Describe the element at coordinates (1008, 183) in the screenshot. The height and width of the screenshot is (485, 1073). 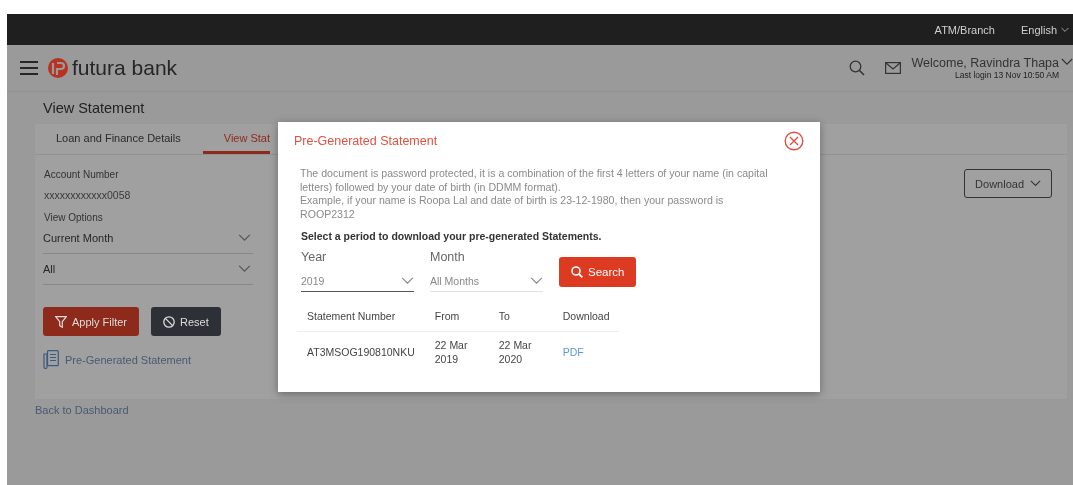
I see `download-button: Download` at that location.